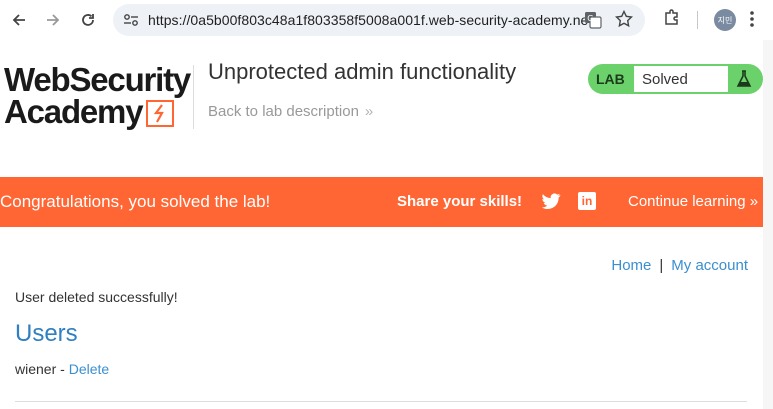  I want to click on back-to-lab-description-link: Back to lab description », so click(290, 111).